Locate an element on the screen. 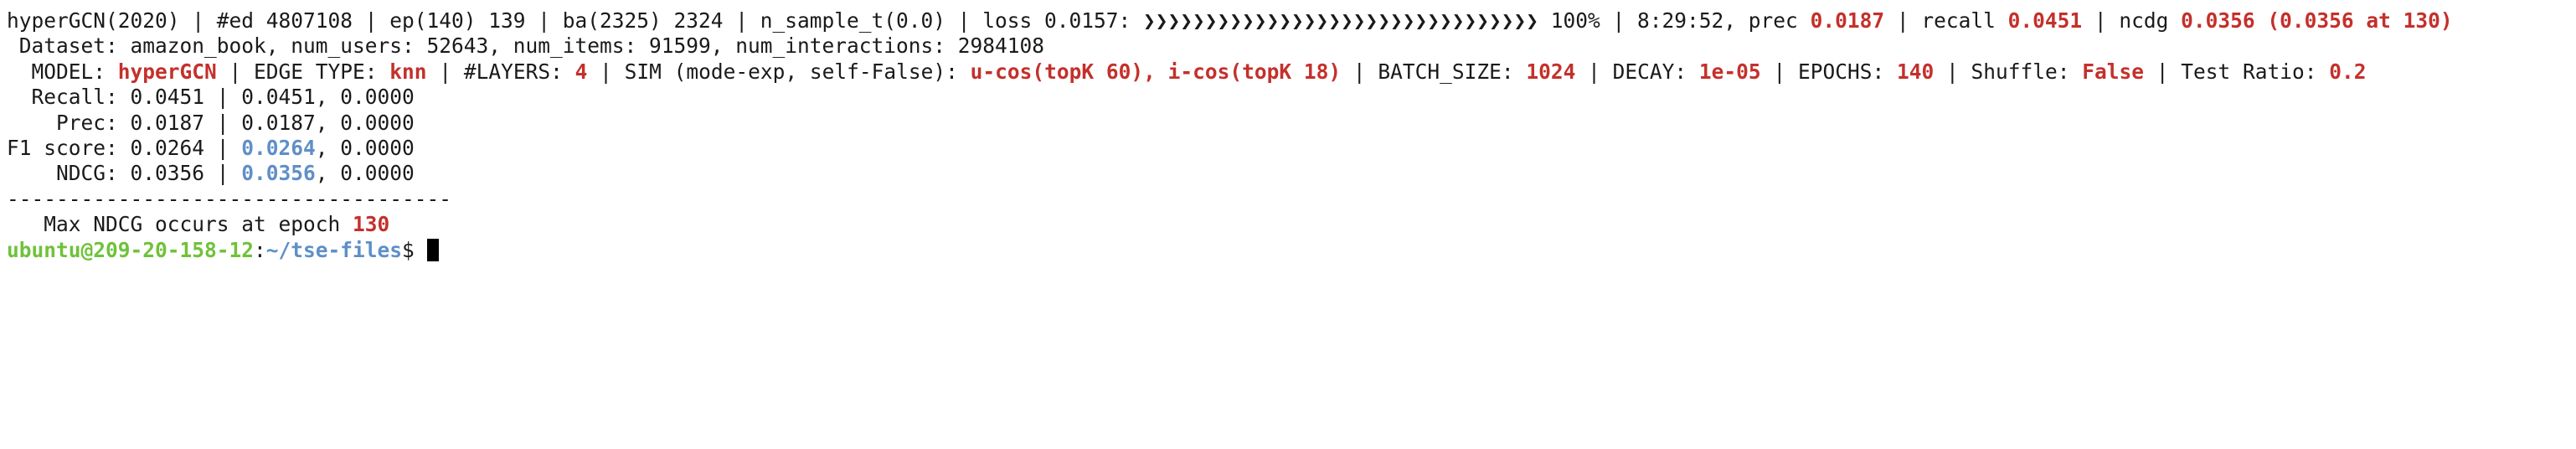 This screenshot has width=2576, height=449. sim-label: | SIM (mode-exp, self-False): is located at coordinates (779, 71).